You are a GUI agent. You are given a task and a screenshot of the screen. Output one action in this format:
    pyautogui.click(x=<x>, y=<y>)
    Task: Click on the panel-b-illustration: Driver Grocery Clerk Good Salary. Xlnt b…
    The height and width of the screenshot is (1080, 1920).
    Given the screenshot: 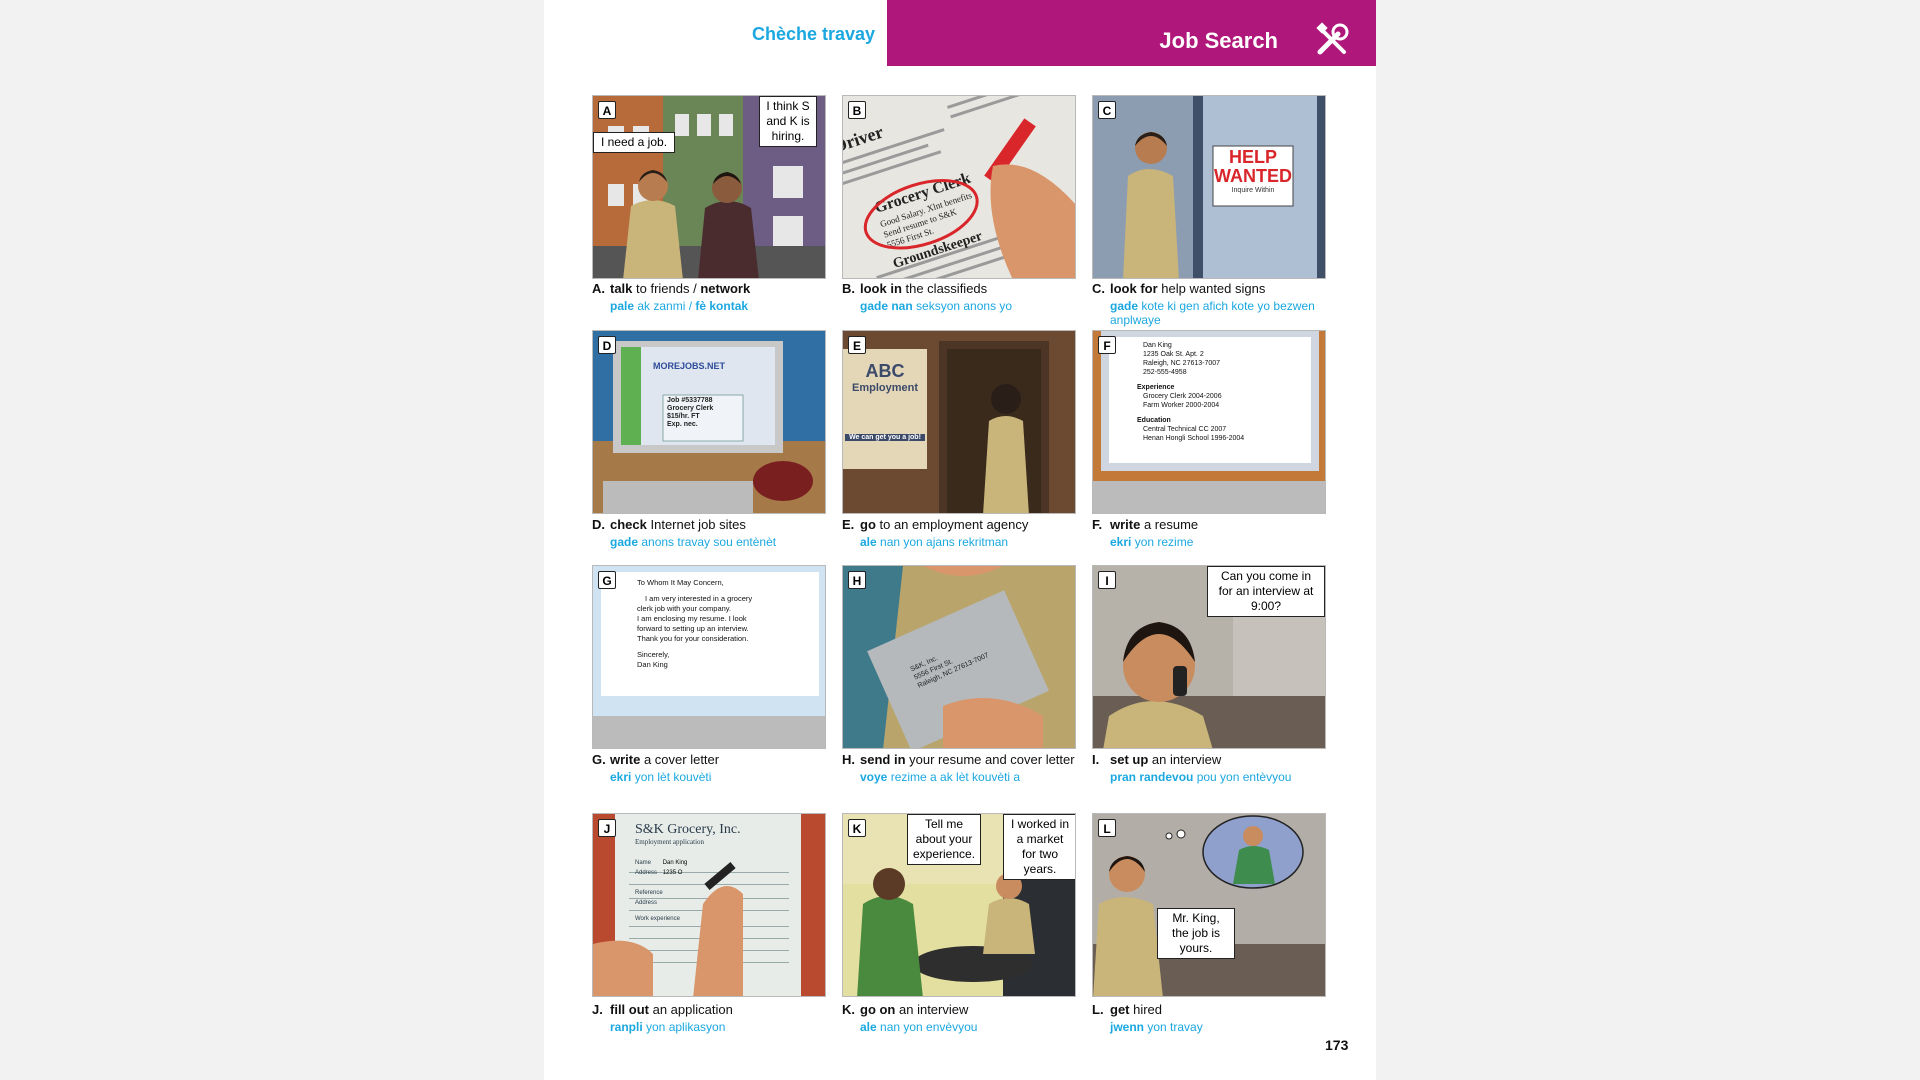 What is the action you would take?
    pyautogui.click(x=959, y=187)
    